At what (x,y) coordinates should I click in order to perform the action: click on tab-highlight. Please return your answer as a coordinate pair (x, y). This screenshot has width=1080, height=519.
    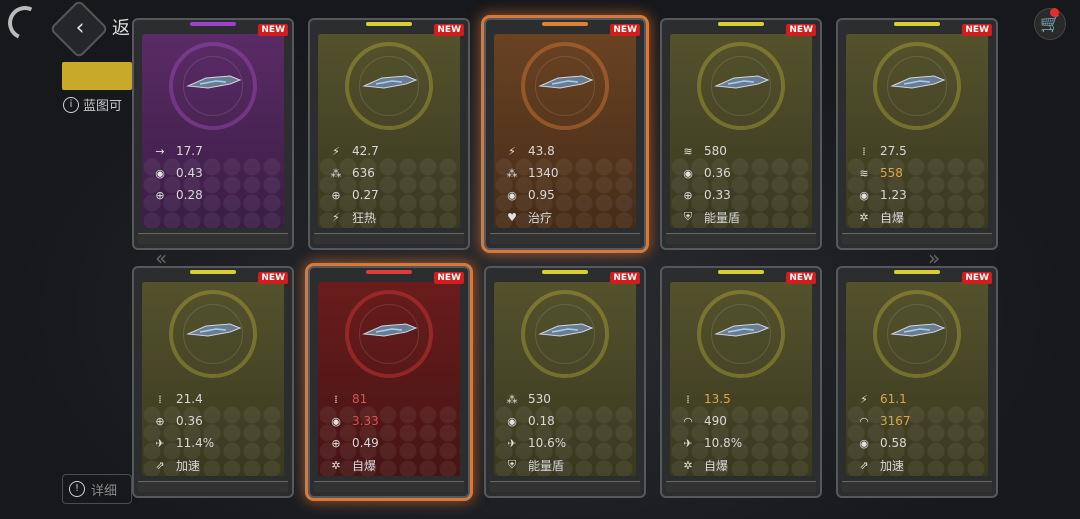
    Looking at the image, I should click on (97, 76).